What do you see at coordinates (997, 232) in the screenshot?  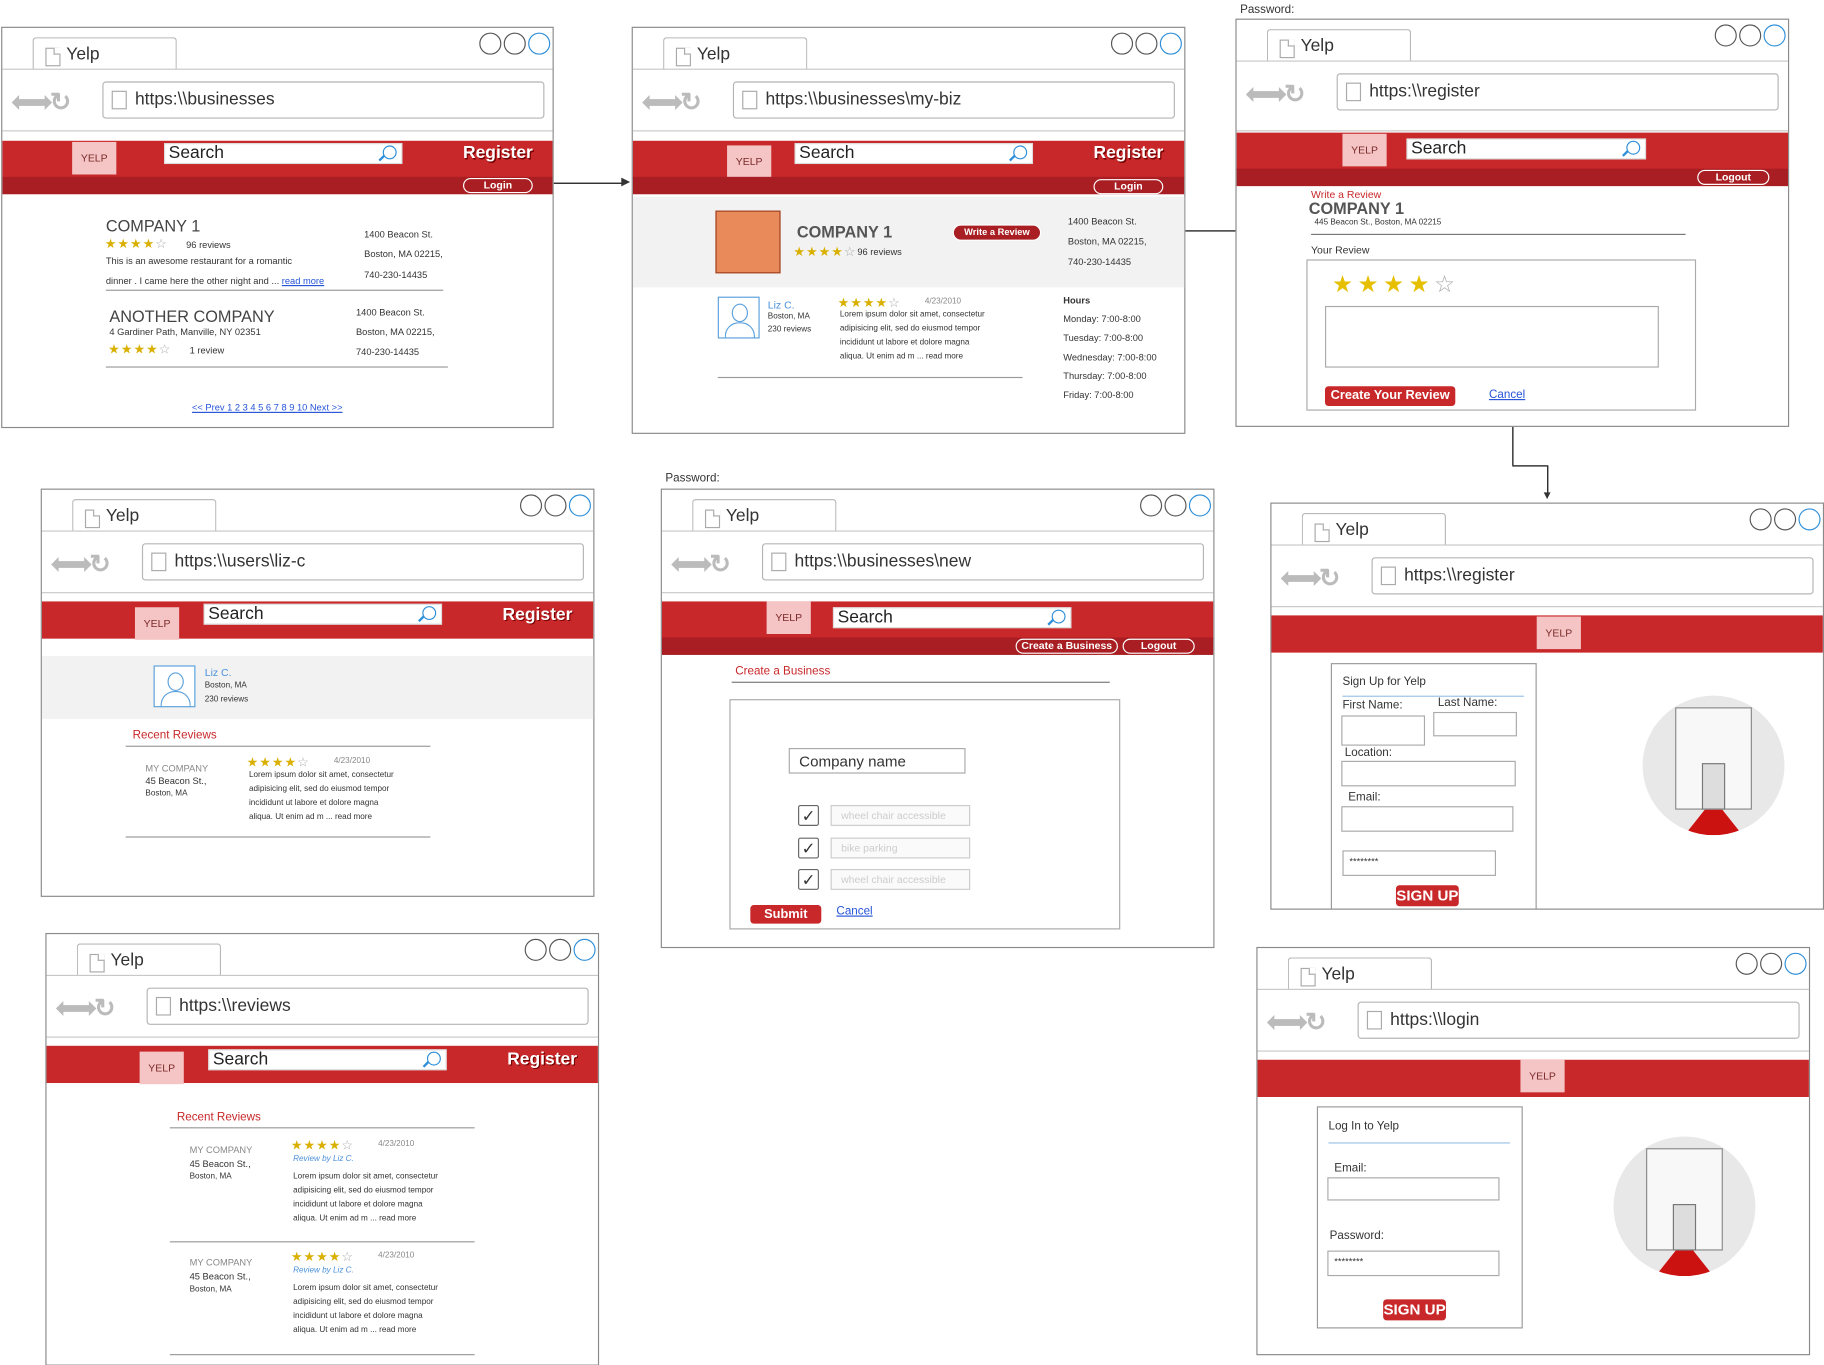 I see `write-review-button: Write a Review` at bounding box center [997, 232].